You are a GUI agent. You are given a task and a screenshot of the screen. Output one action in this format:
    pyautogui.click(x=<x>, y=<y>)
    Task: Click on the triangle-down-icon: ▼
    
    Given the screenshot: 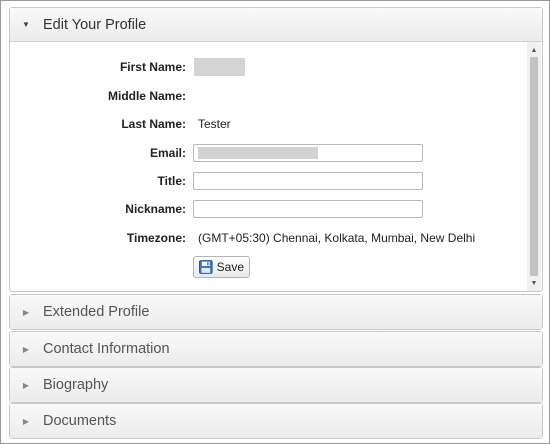 What is the action you would take?
    pyautogui.click(x=26, y=24)
    